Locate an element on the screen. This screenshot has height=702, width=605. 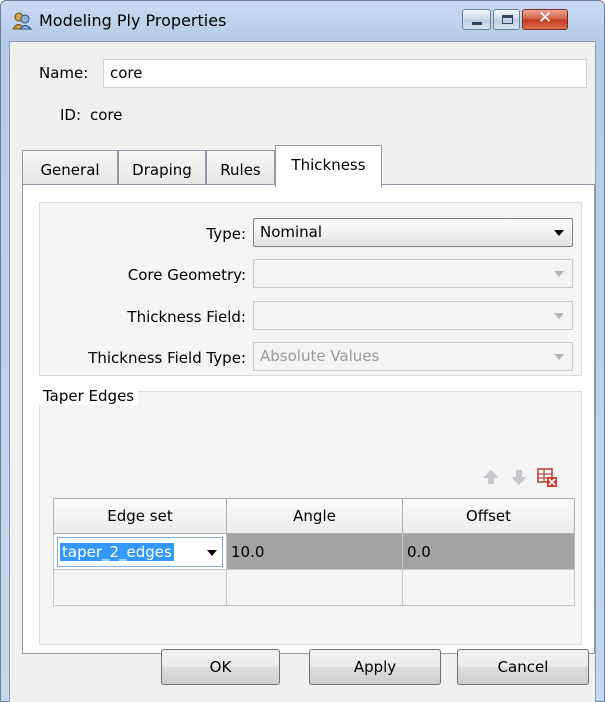
table-row: taper_2_edges 10.0 0.0 is located at coordinates (314, 551).